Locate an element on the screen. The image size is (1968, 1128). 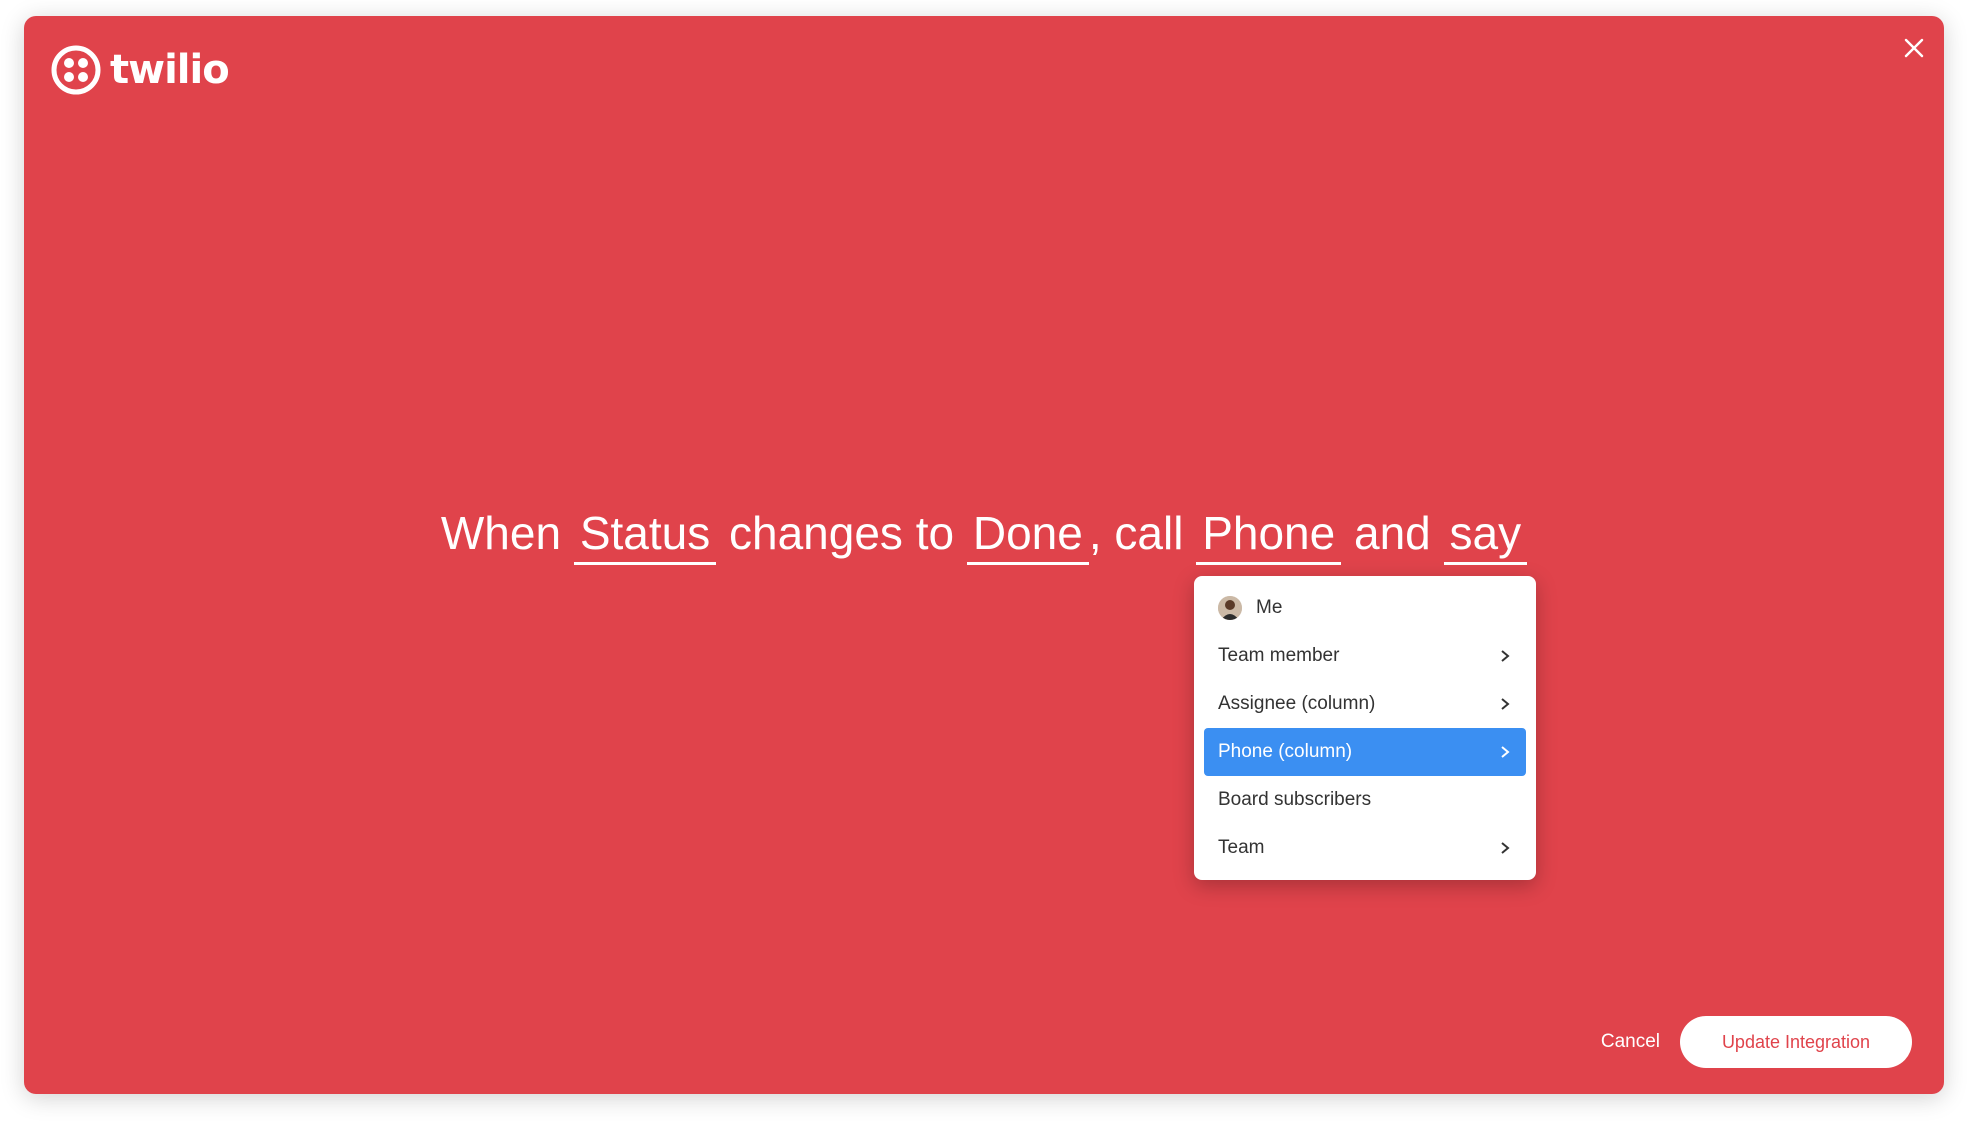
dropdown-item-board-subscribers: Board subscribers is located at coordinates (1365, 800).